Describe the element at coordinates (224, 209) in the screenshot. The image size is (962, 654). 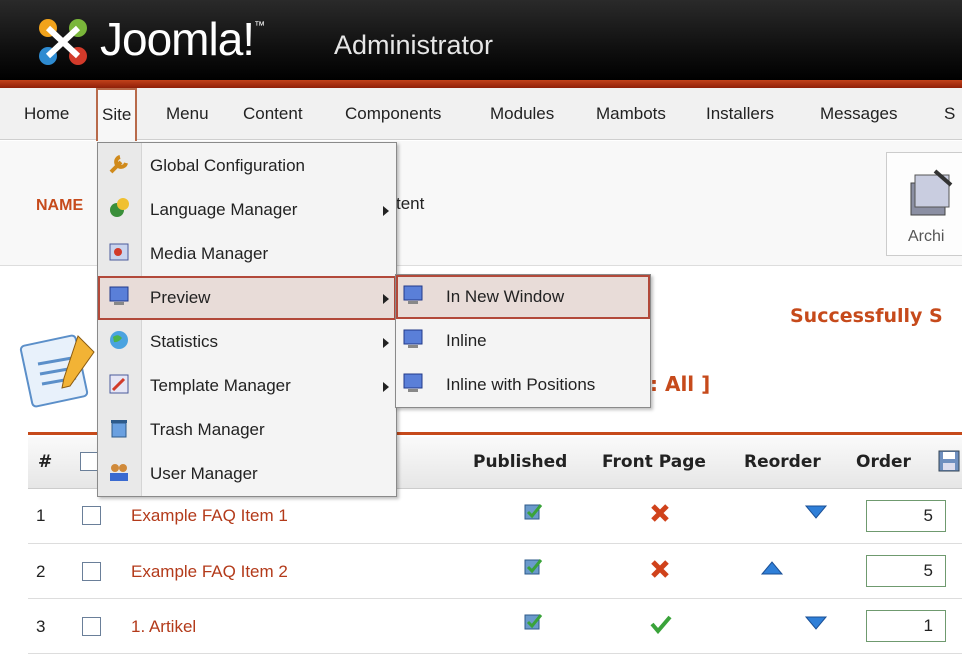
I see `menu-item-label: Language Manager` at that location.